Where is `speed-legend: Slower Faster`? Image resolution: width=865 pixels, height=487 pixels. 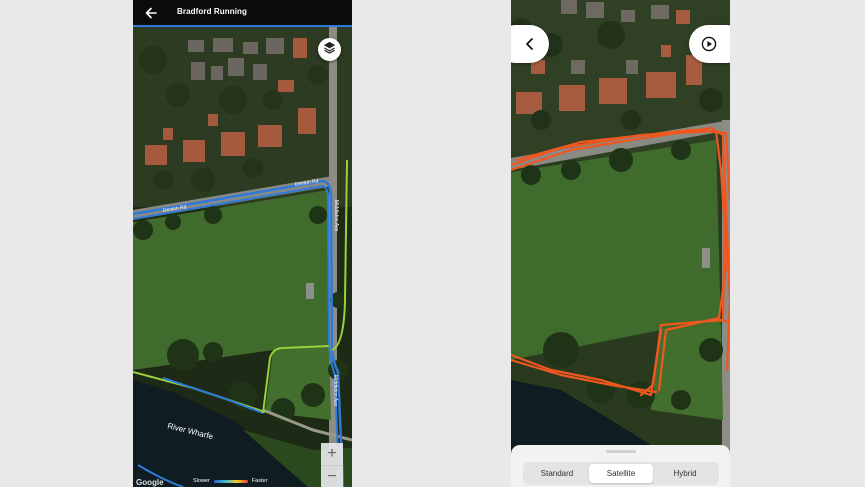
speed-legend: Slower Faster is located at coordinates (230, 481).